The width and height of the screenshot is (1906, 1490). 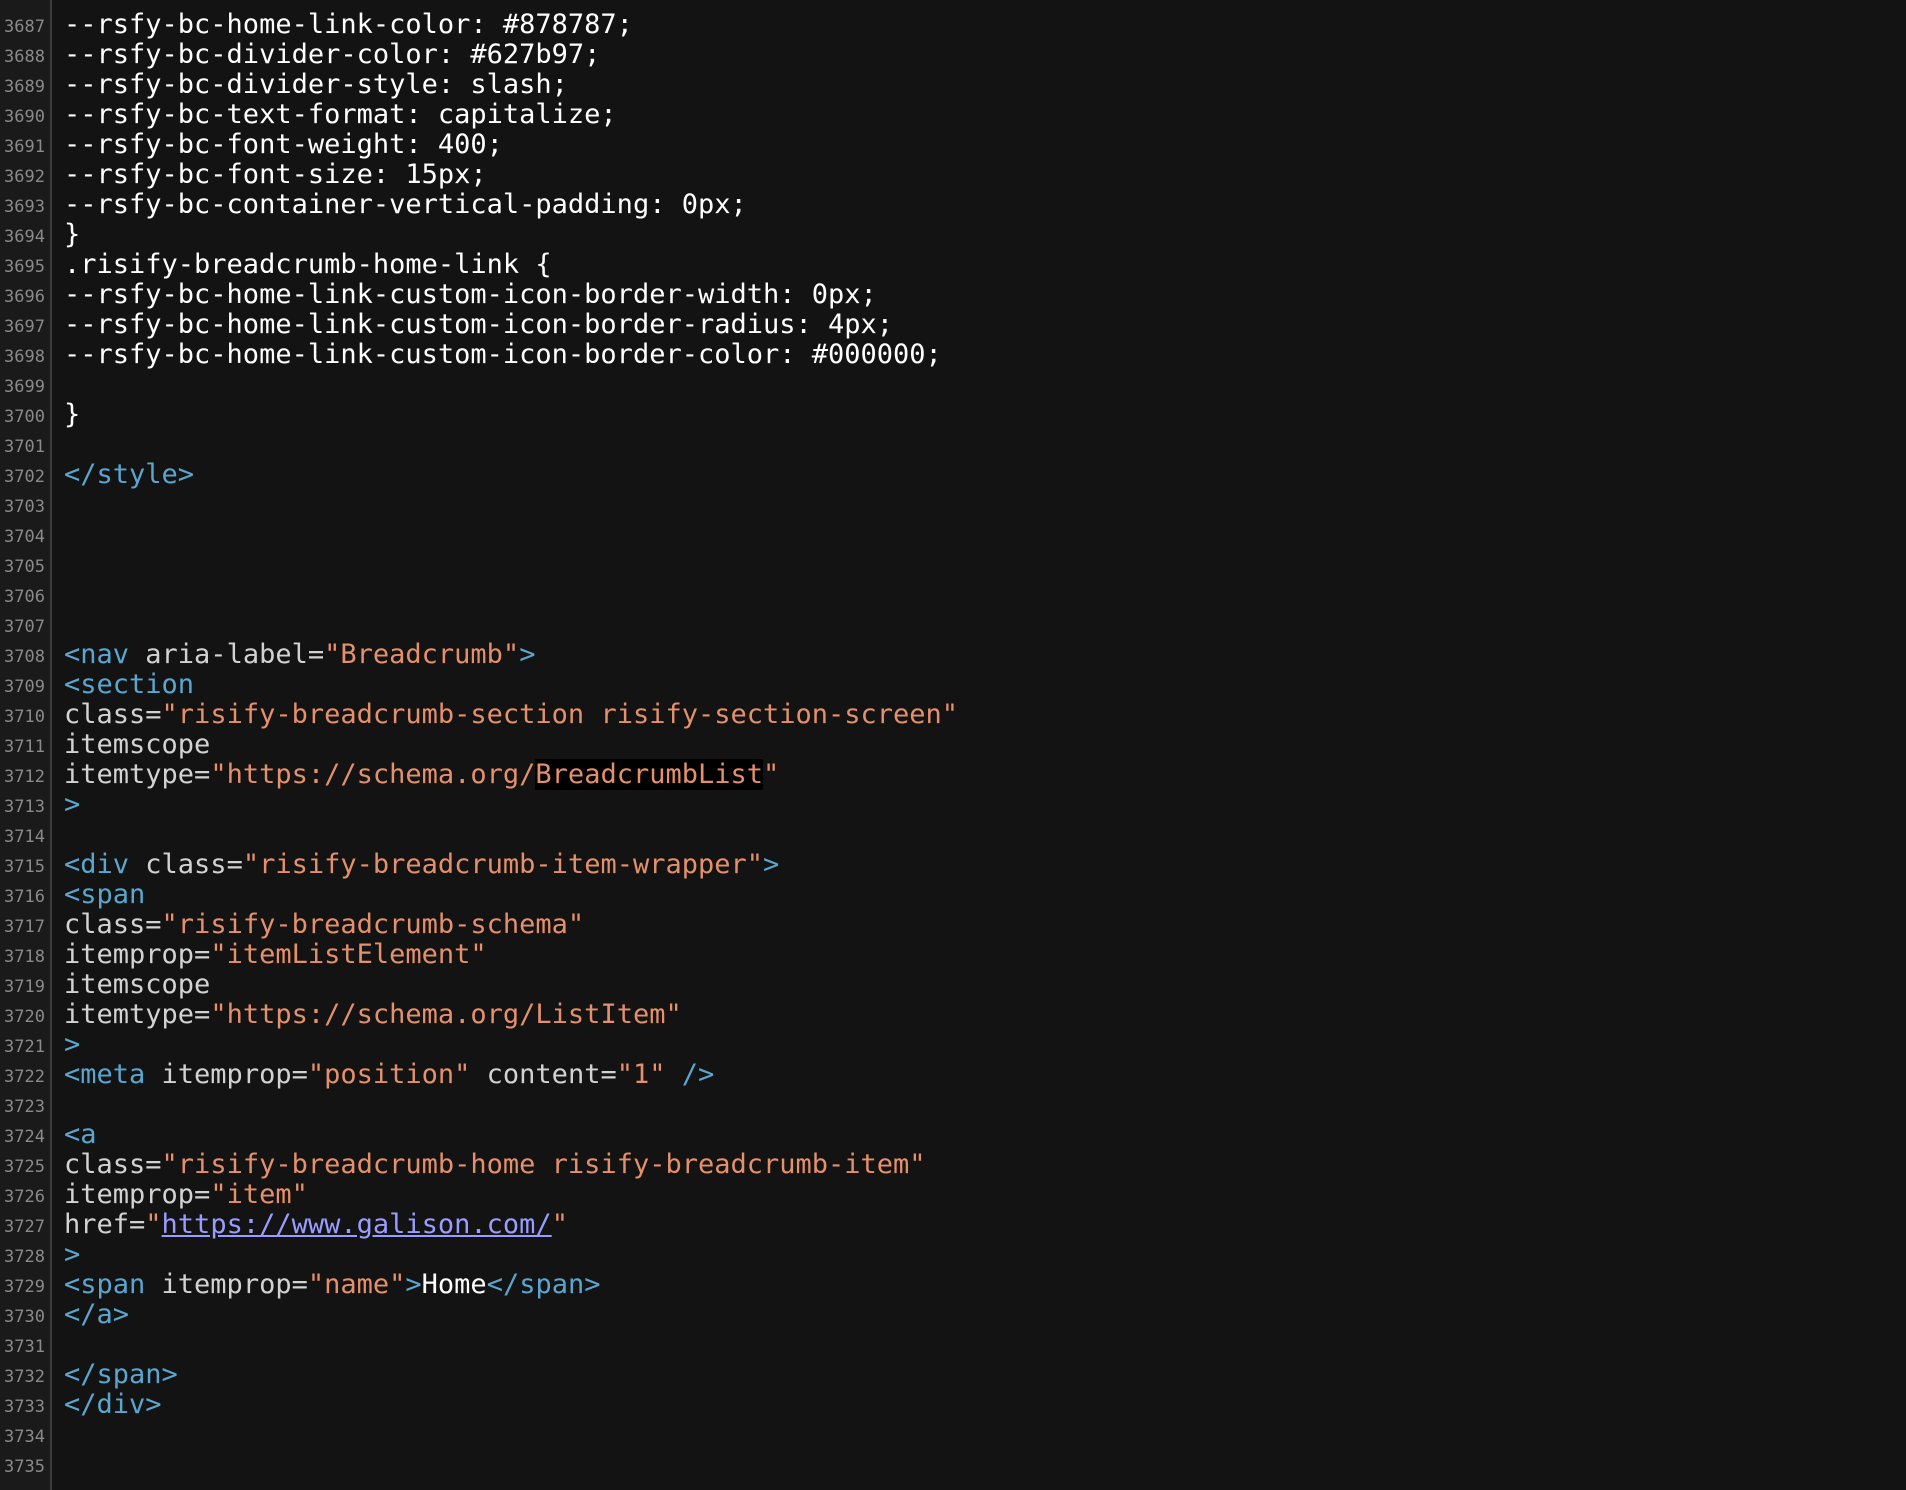 What do you see at coordinates (324, 925) in the screenshot?
I see `line-content: class="risify-breadcrumb-schema"` at bounding box center [324, 925].